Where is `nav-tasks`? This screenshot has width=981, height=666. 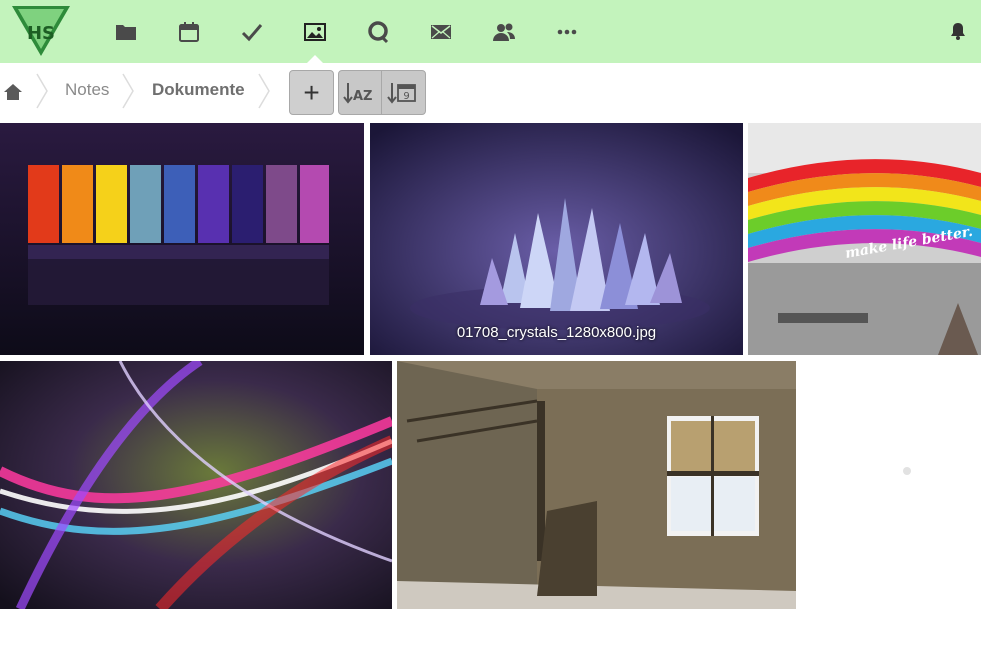
nav-tasks is located at coordinates (251, 31).